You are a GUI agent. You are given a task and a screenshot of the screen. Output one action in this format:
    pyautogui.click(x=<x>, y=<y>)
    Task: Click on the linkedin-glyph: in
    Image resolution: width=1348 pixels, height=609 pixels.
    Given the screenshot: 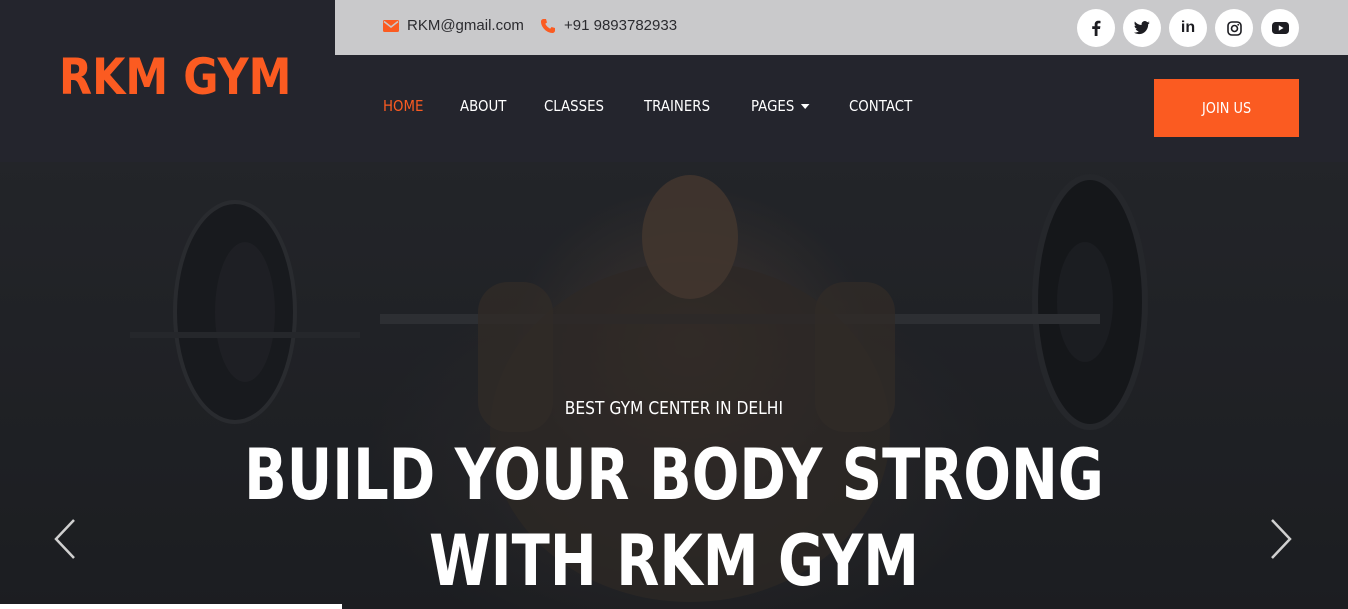 What is the action you would take?
    pyautogui.click(x=1188, y=27)
    